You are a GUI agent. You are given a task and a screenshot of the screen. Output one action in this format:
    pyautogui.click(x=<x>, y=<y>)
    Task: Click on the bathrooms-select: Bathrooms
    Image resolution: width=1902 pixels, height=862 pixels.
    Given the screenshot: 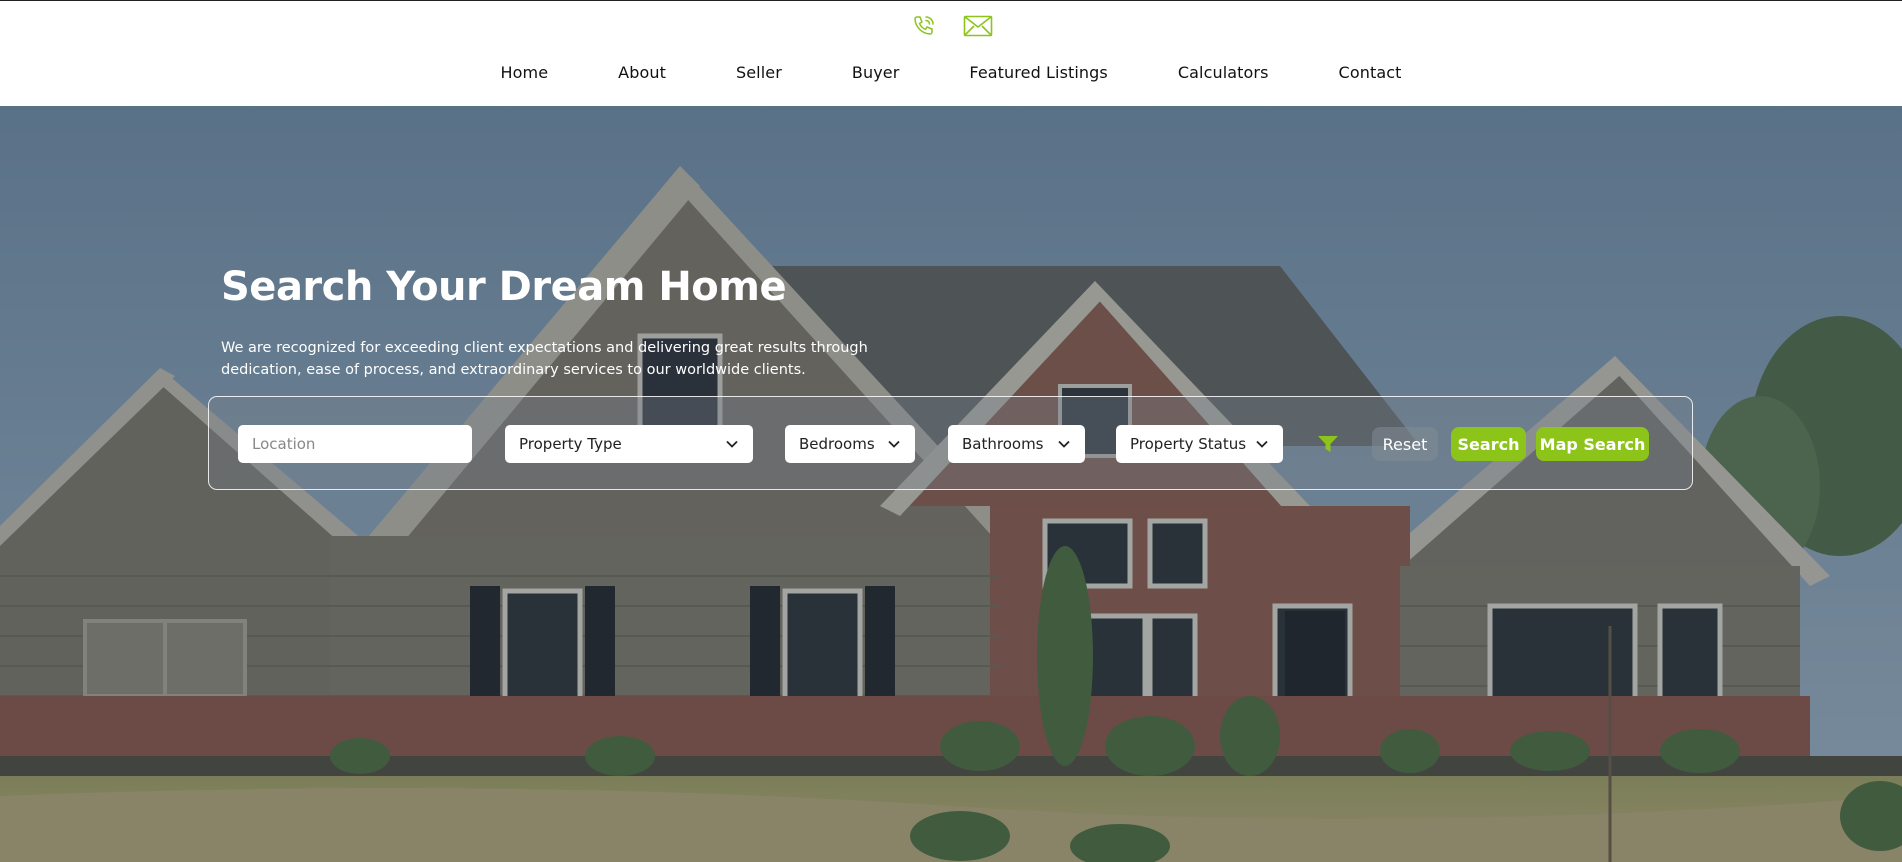 What is the action you would take?
    pyautogui.click(x=1016, y=444)
    